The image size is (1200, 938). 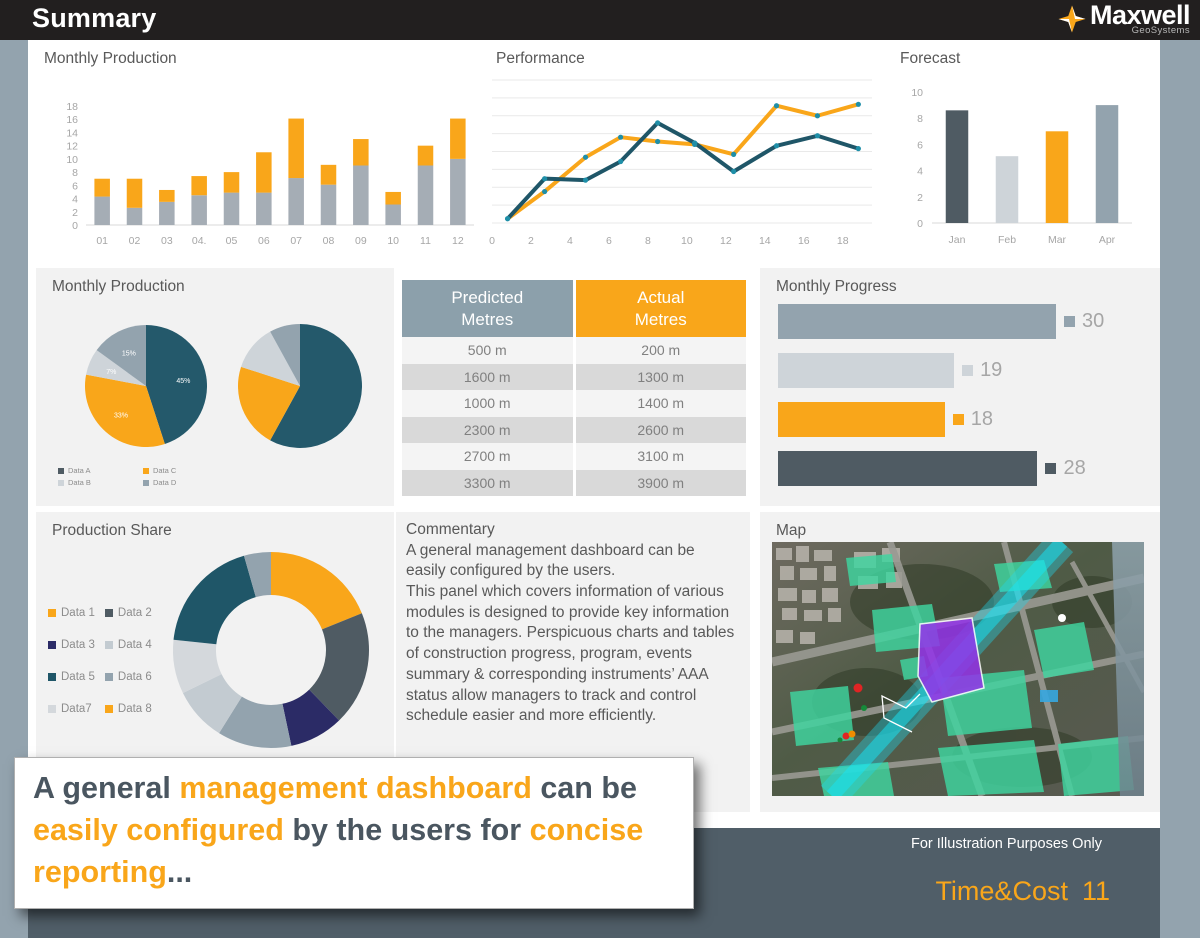 I want to click on x-axis-tick: 05, so click(x=232, y=241).